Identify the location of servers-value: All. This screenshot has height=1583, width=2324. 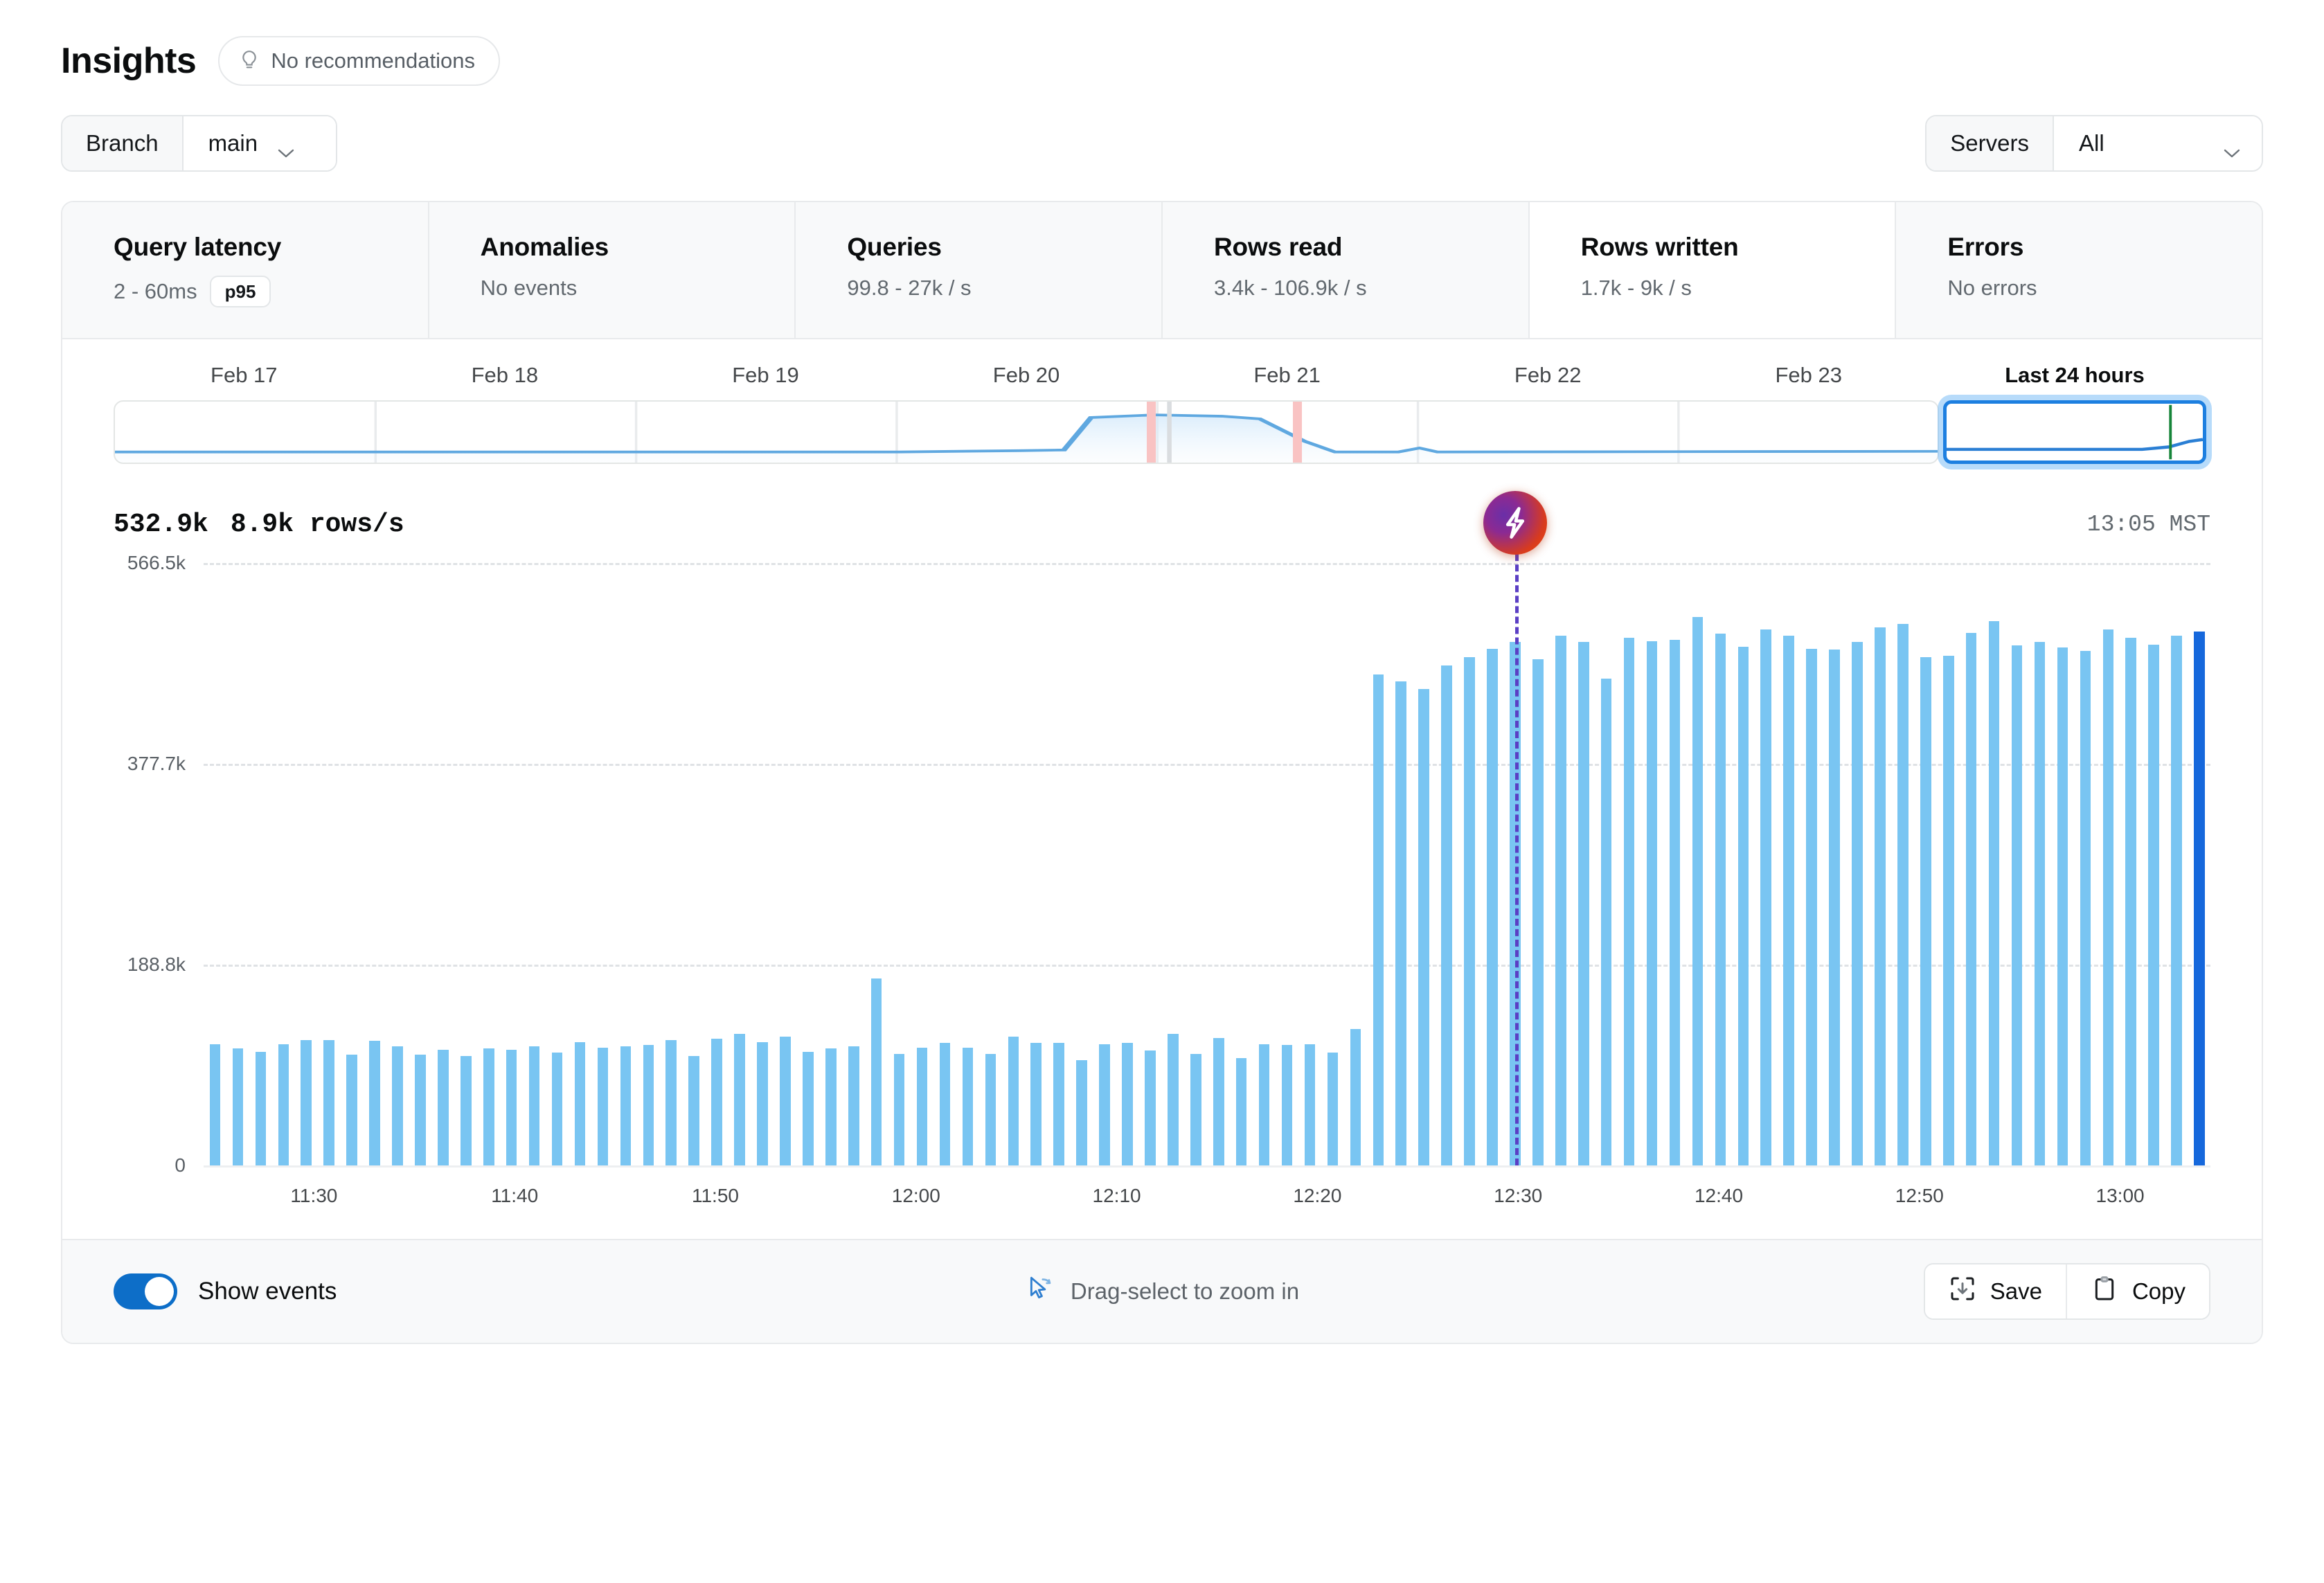
(2158, 143).